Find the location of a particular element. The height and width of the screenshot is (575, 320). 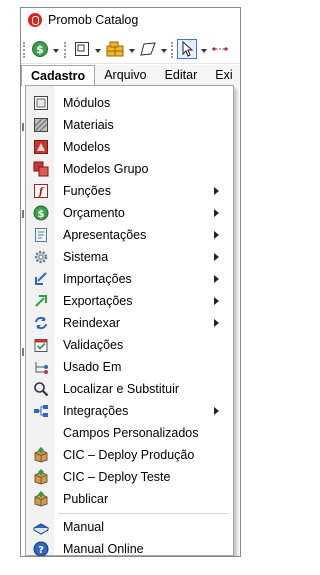

money-icon: $ is located at coordinates (40, 49).